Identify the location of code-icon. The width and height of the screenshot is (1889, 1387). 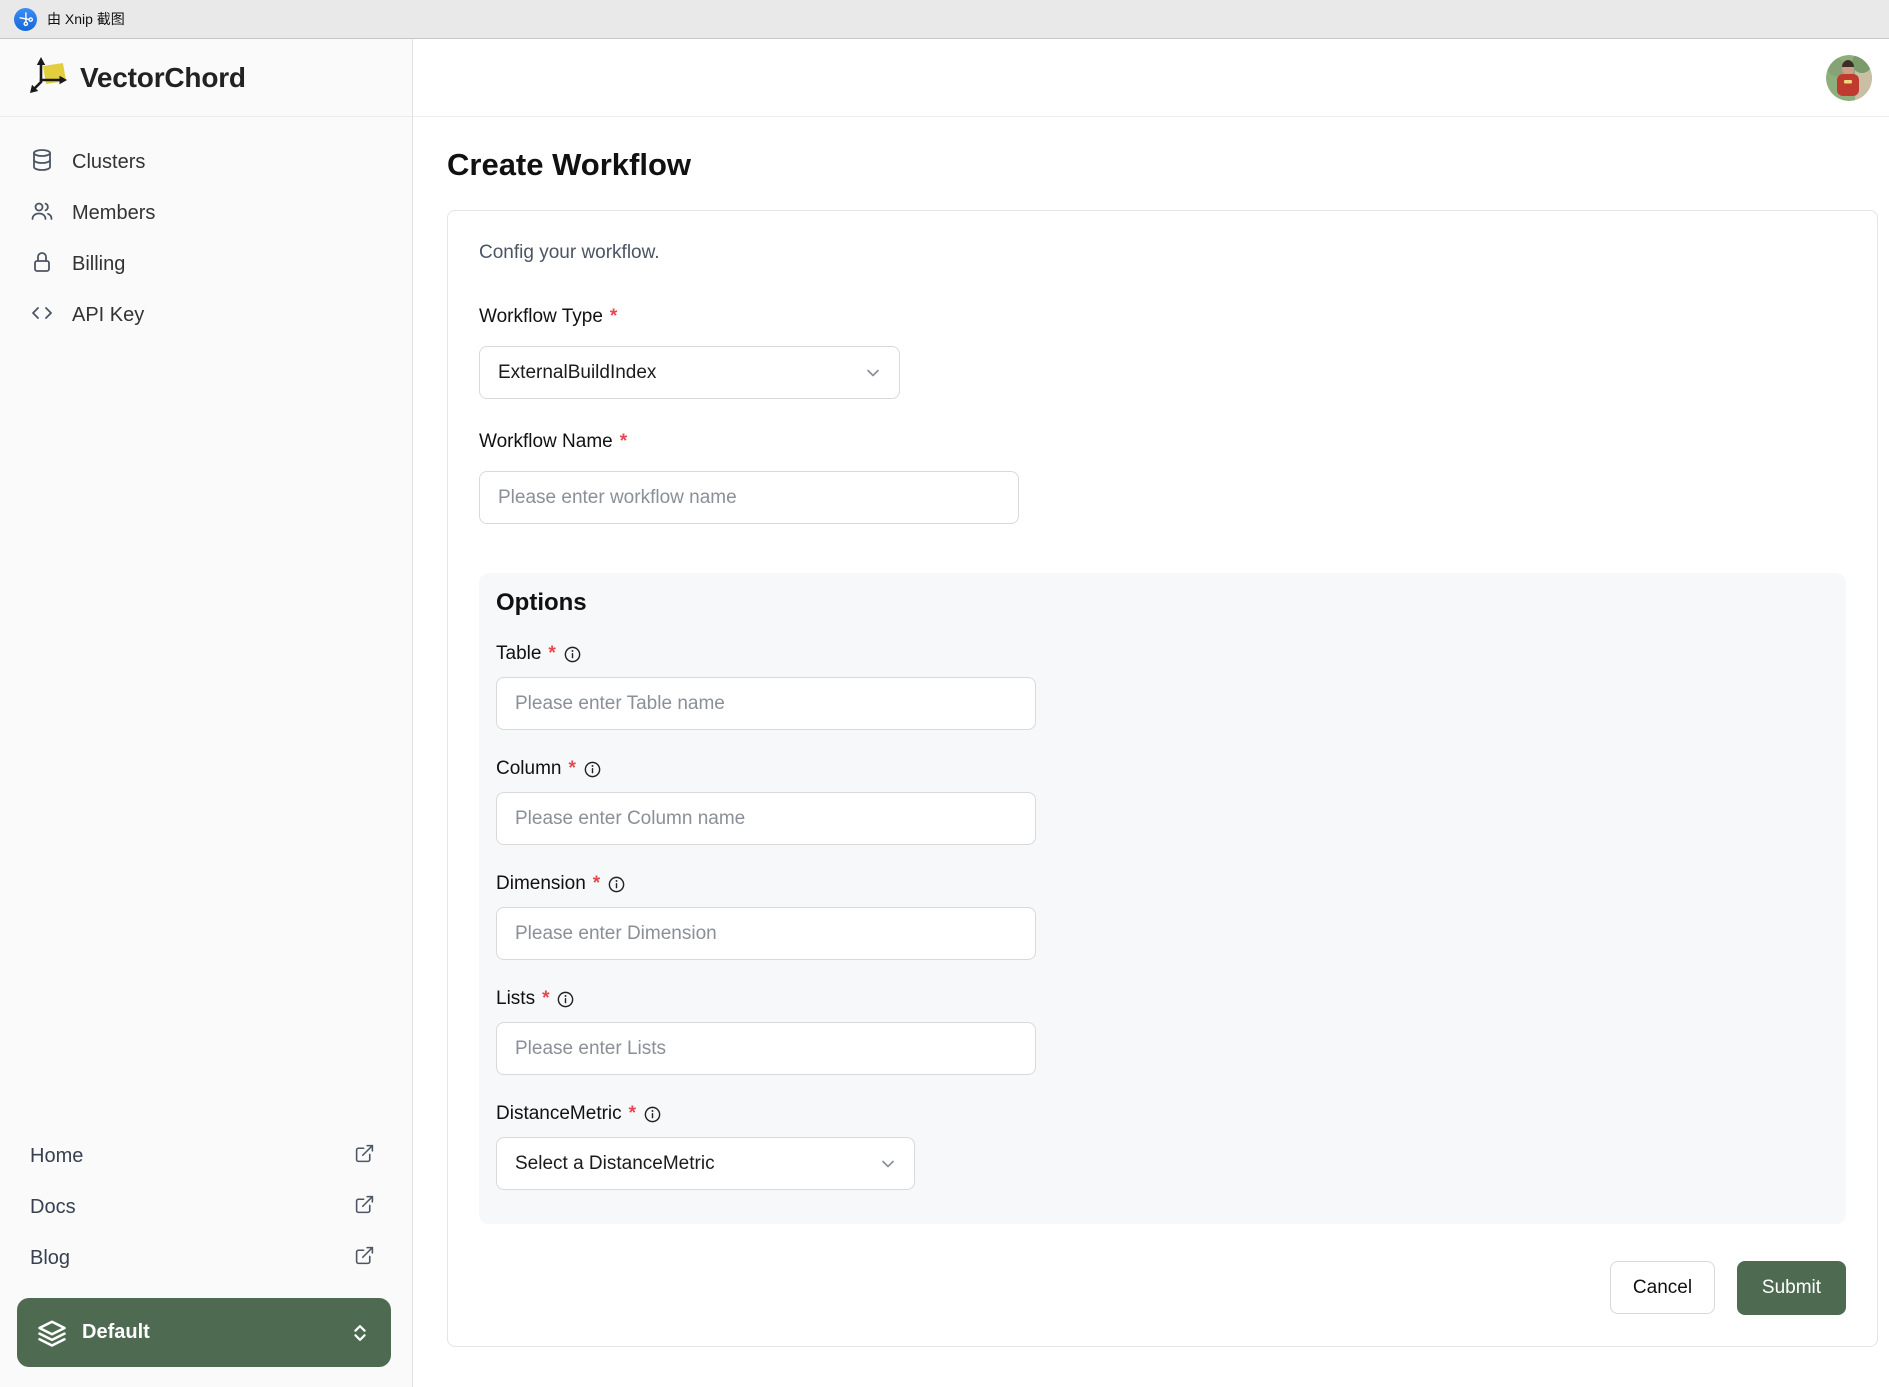
(42, 316).